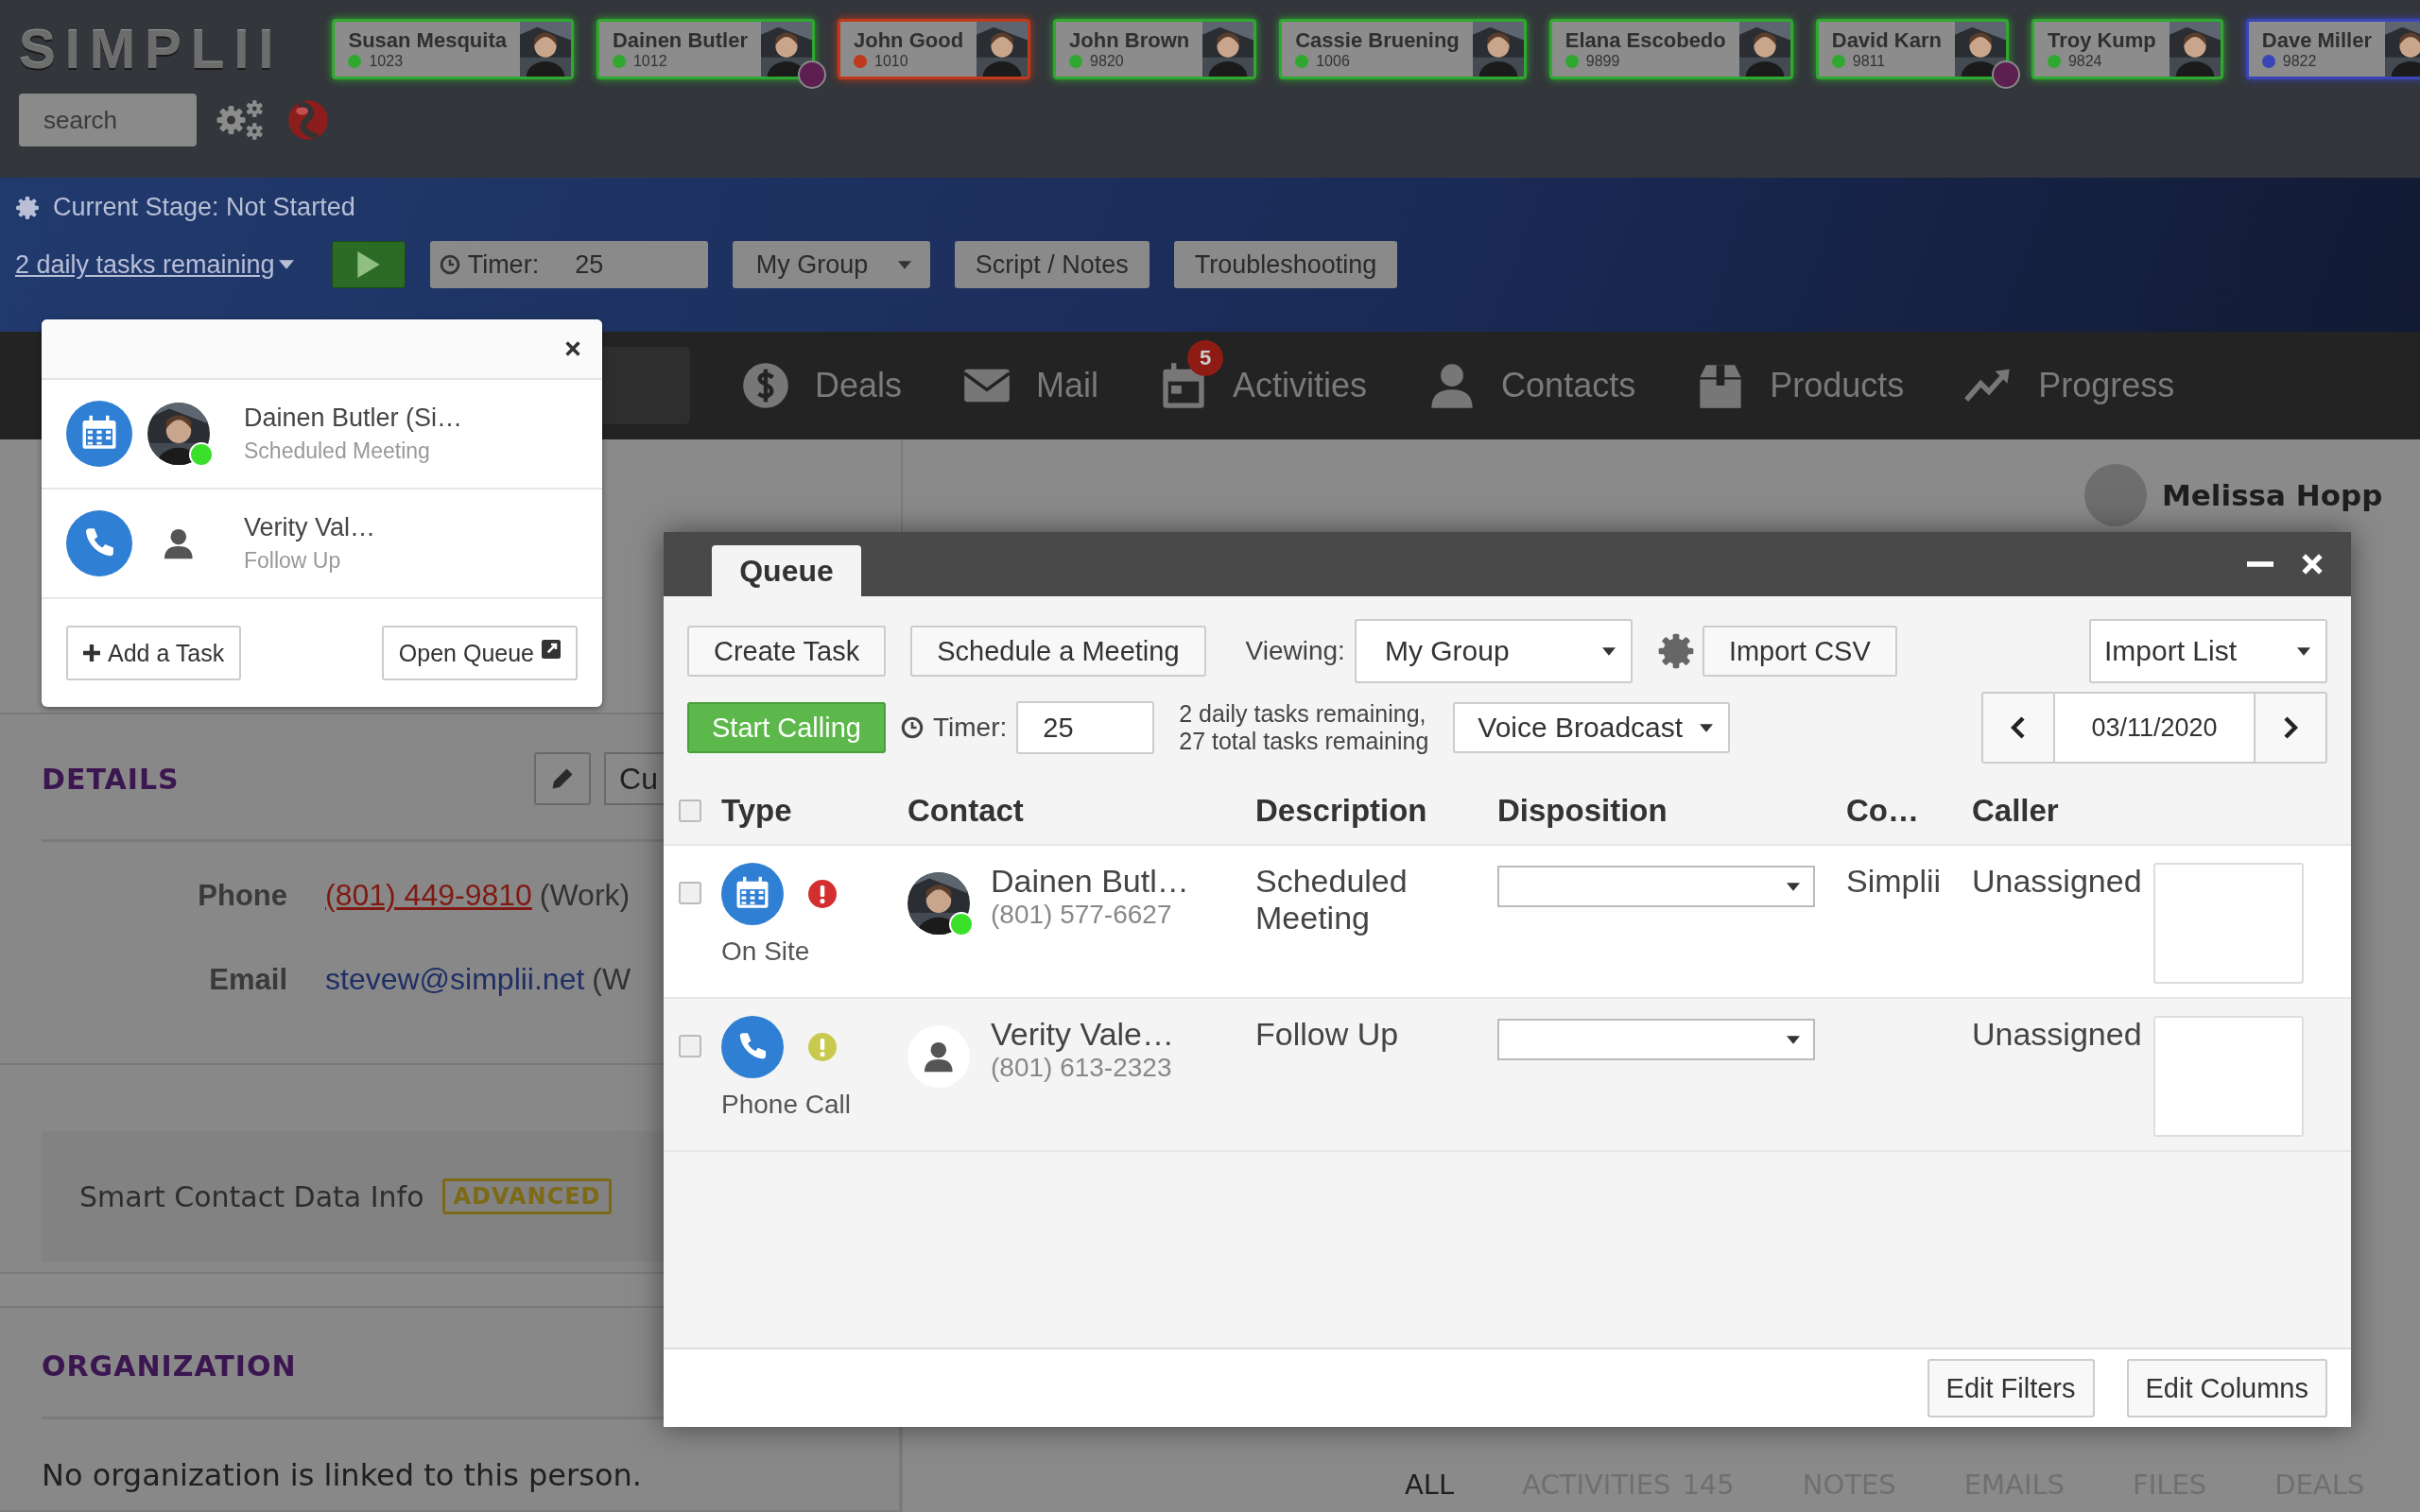 This screenshot has width=2420, height=1512. What do you see at coordinates (690, 810) in the screenshot?
I see `select-all-checkbox` at bounding box center [690, 810].